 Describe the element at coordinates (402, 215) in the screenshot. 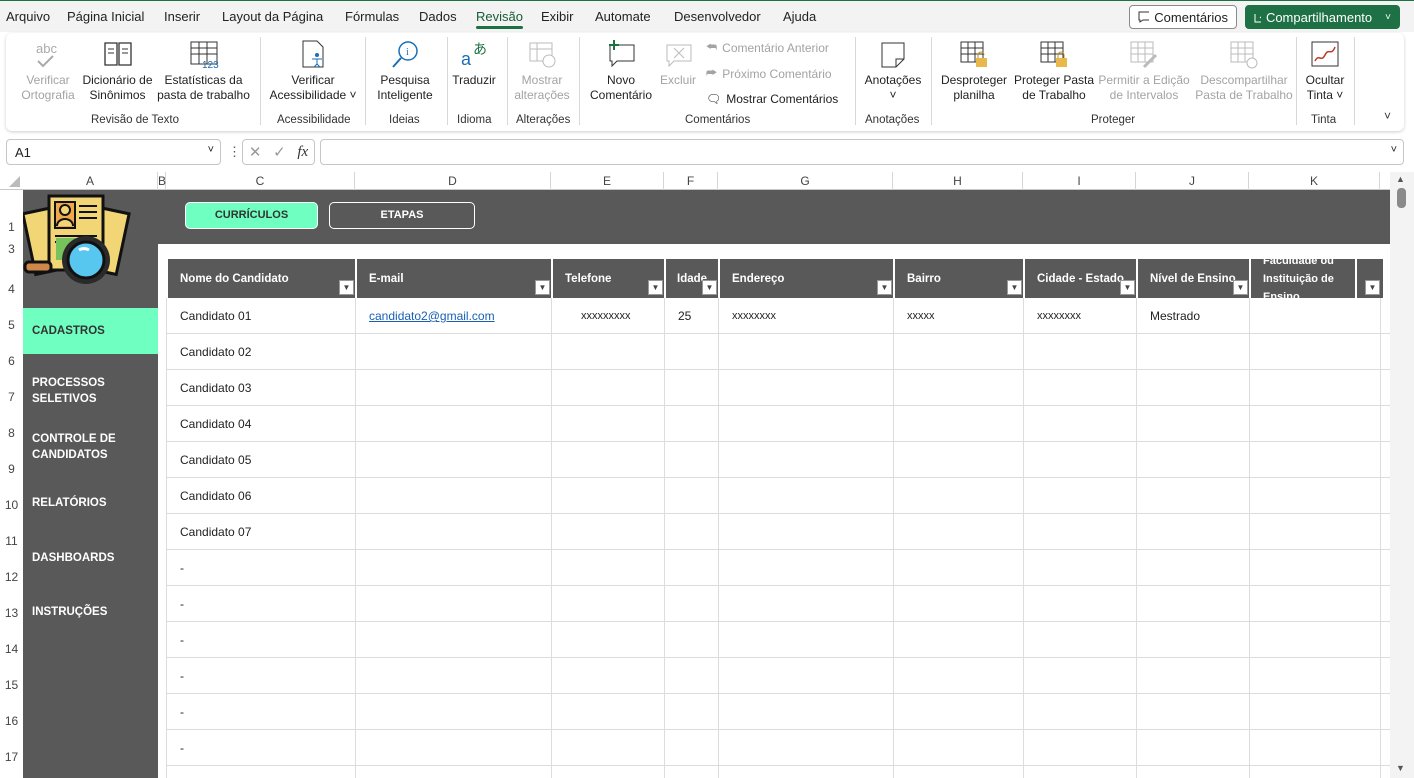

I see `tab-etapas: ETAPAS` at that location.